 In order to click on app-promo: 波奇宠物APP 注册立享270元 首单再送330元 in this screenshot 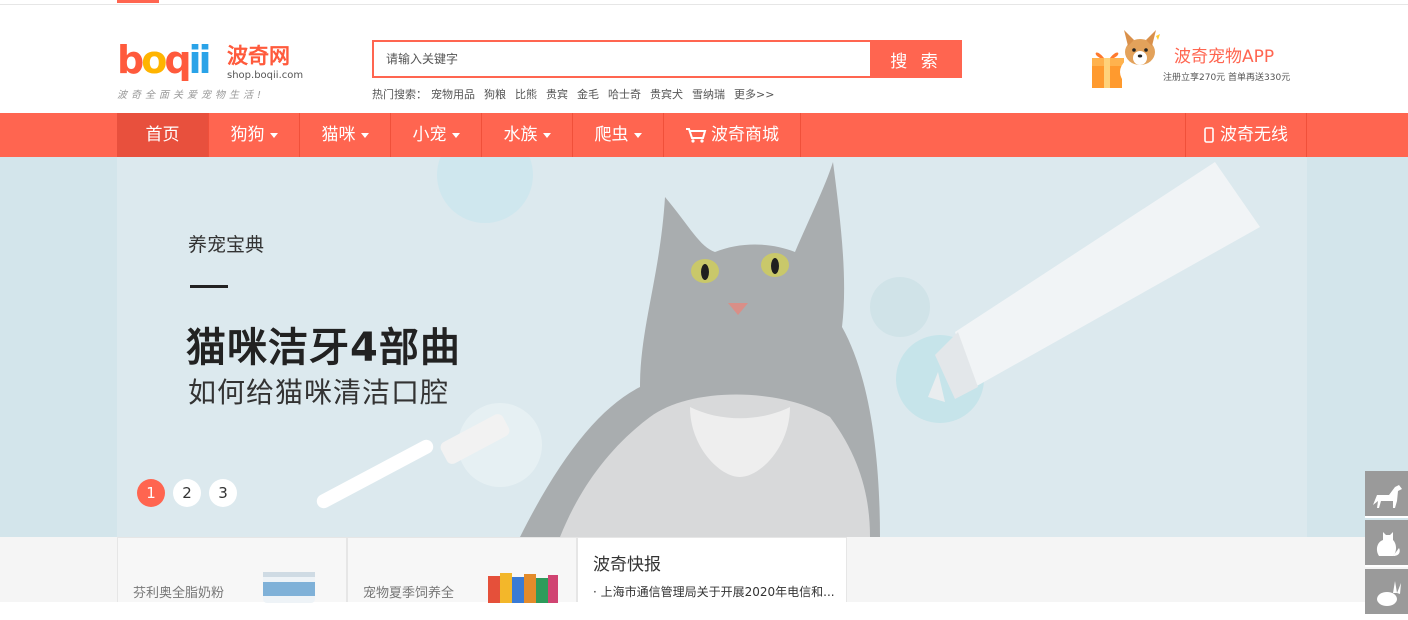, I will do `click(1199, 59)`.